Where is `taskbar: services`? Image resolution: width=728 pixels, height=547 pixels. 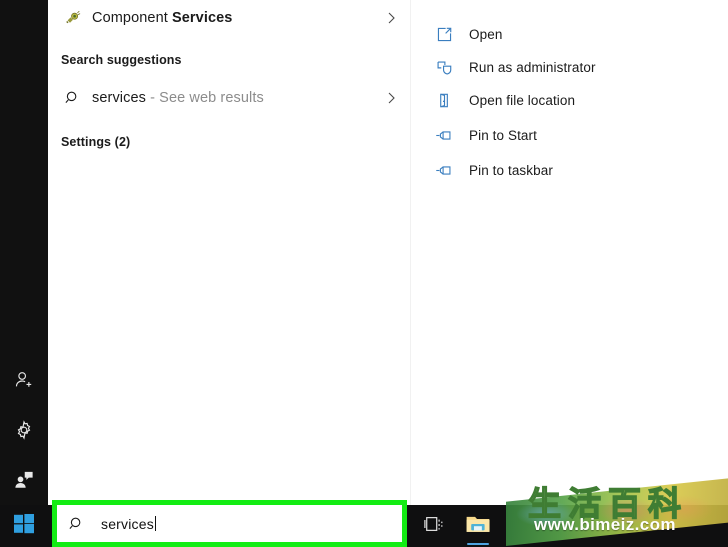
taskbar: services is located at coordinates (364, 523).